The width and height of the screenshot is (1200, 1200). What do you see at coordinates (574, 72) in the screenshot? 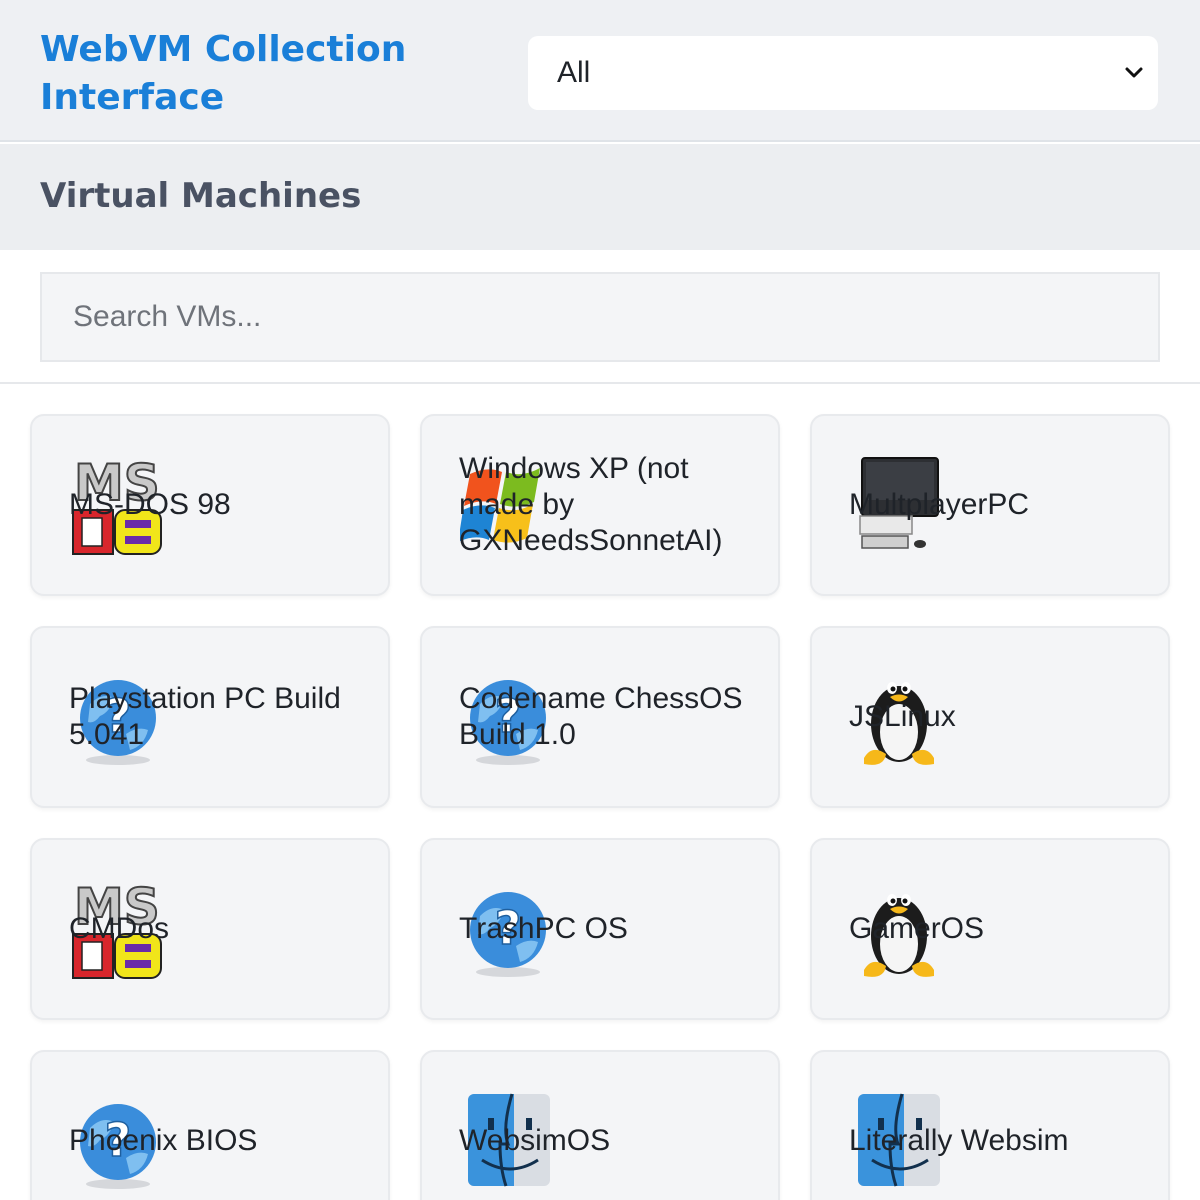
I see `filter-selected-value: All` at bounding box center [574, 72].